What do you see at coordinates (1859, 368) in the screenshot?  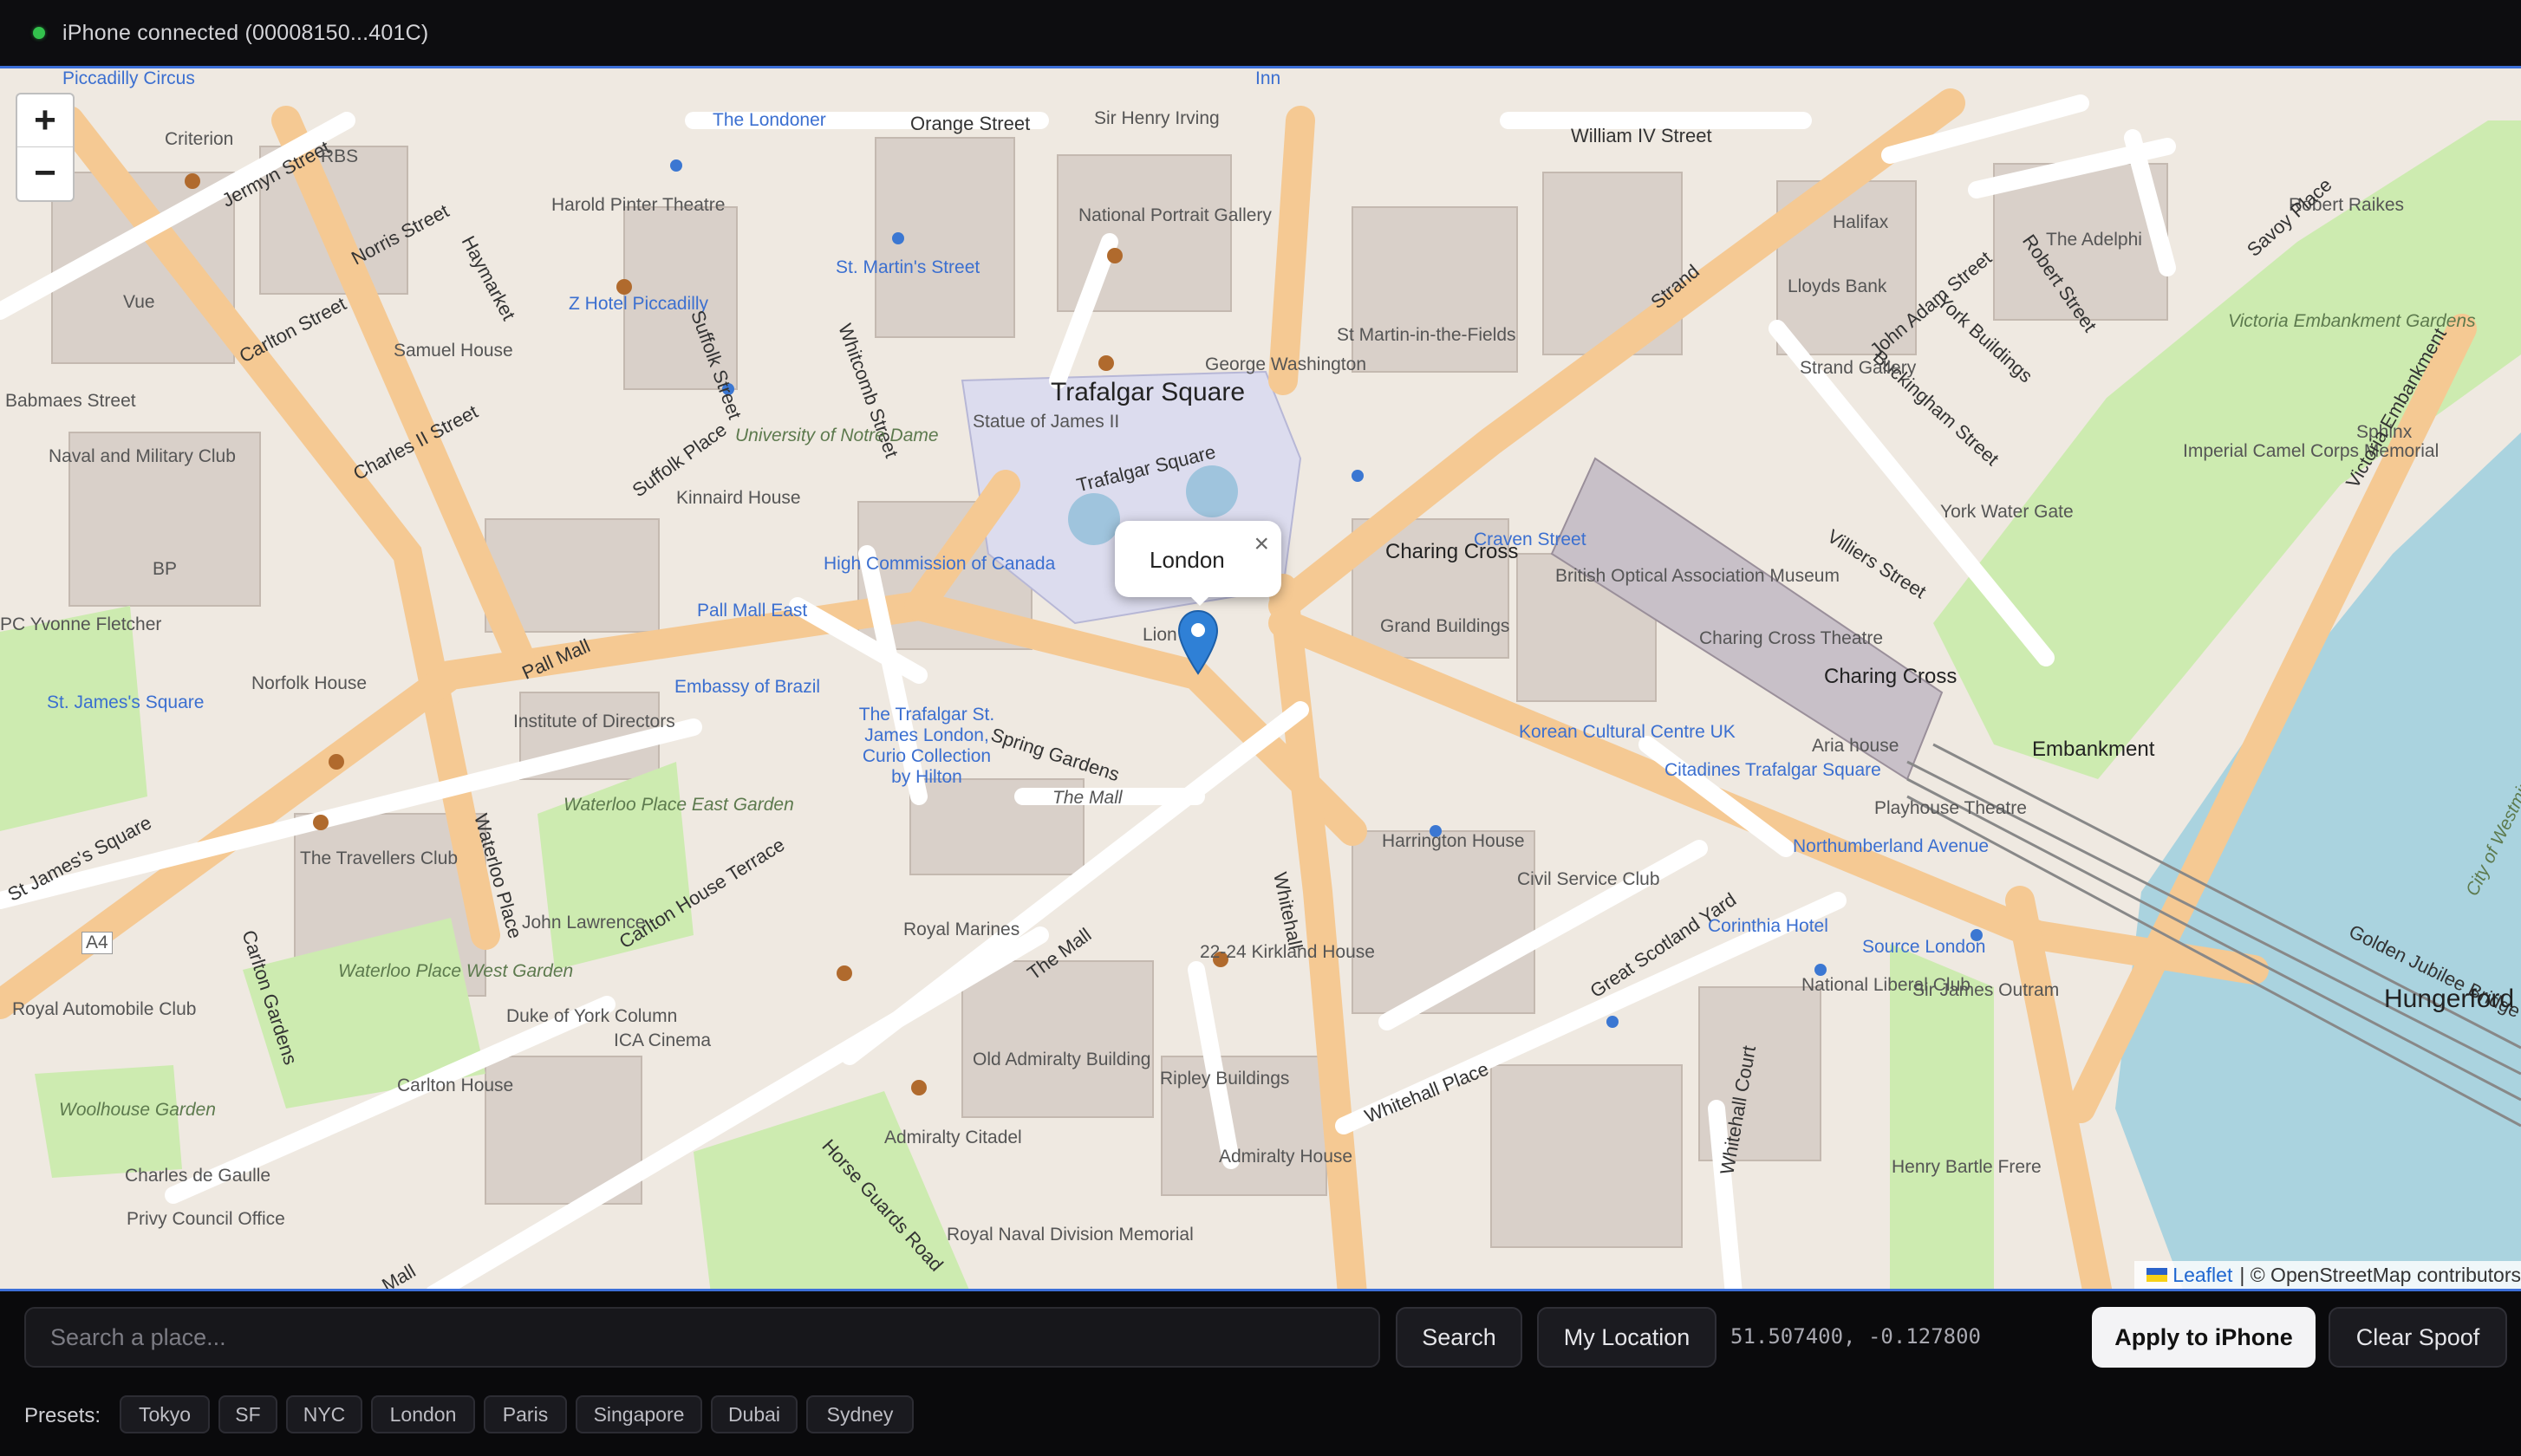 I see `map-label-strand-gallery: Strand Gallery` at bounding box center [1859, 368].